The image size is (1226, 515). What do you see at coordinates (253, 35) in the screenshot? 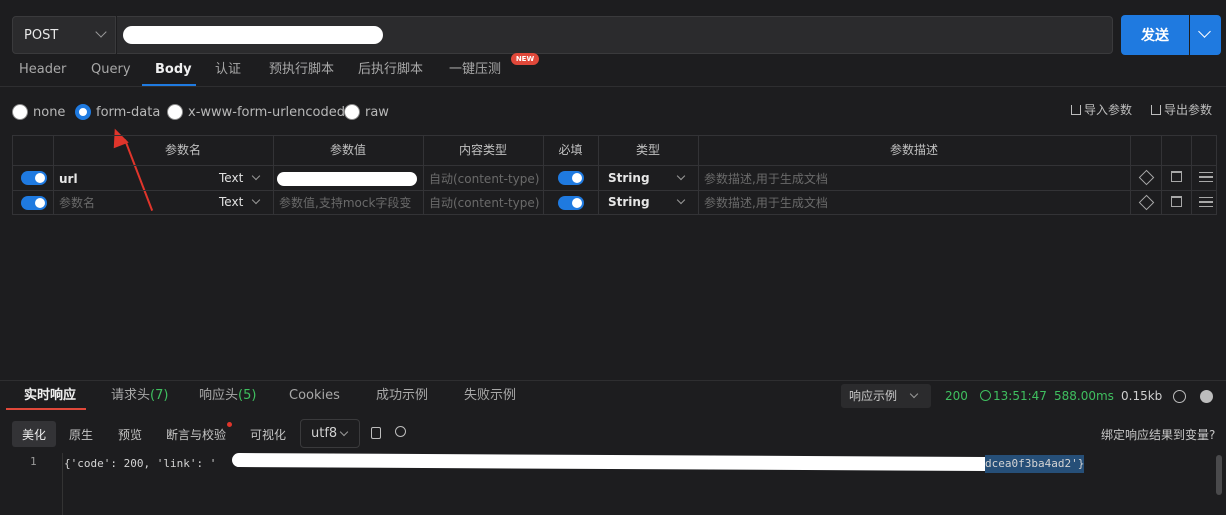
I see `redacted-url` at bounding box center [253, 35].